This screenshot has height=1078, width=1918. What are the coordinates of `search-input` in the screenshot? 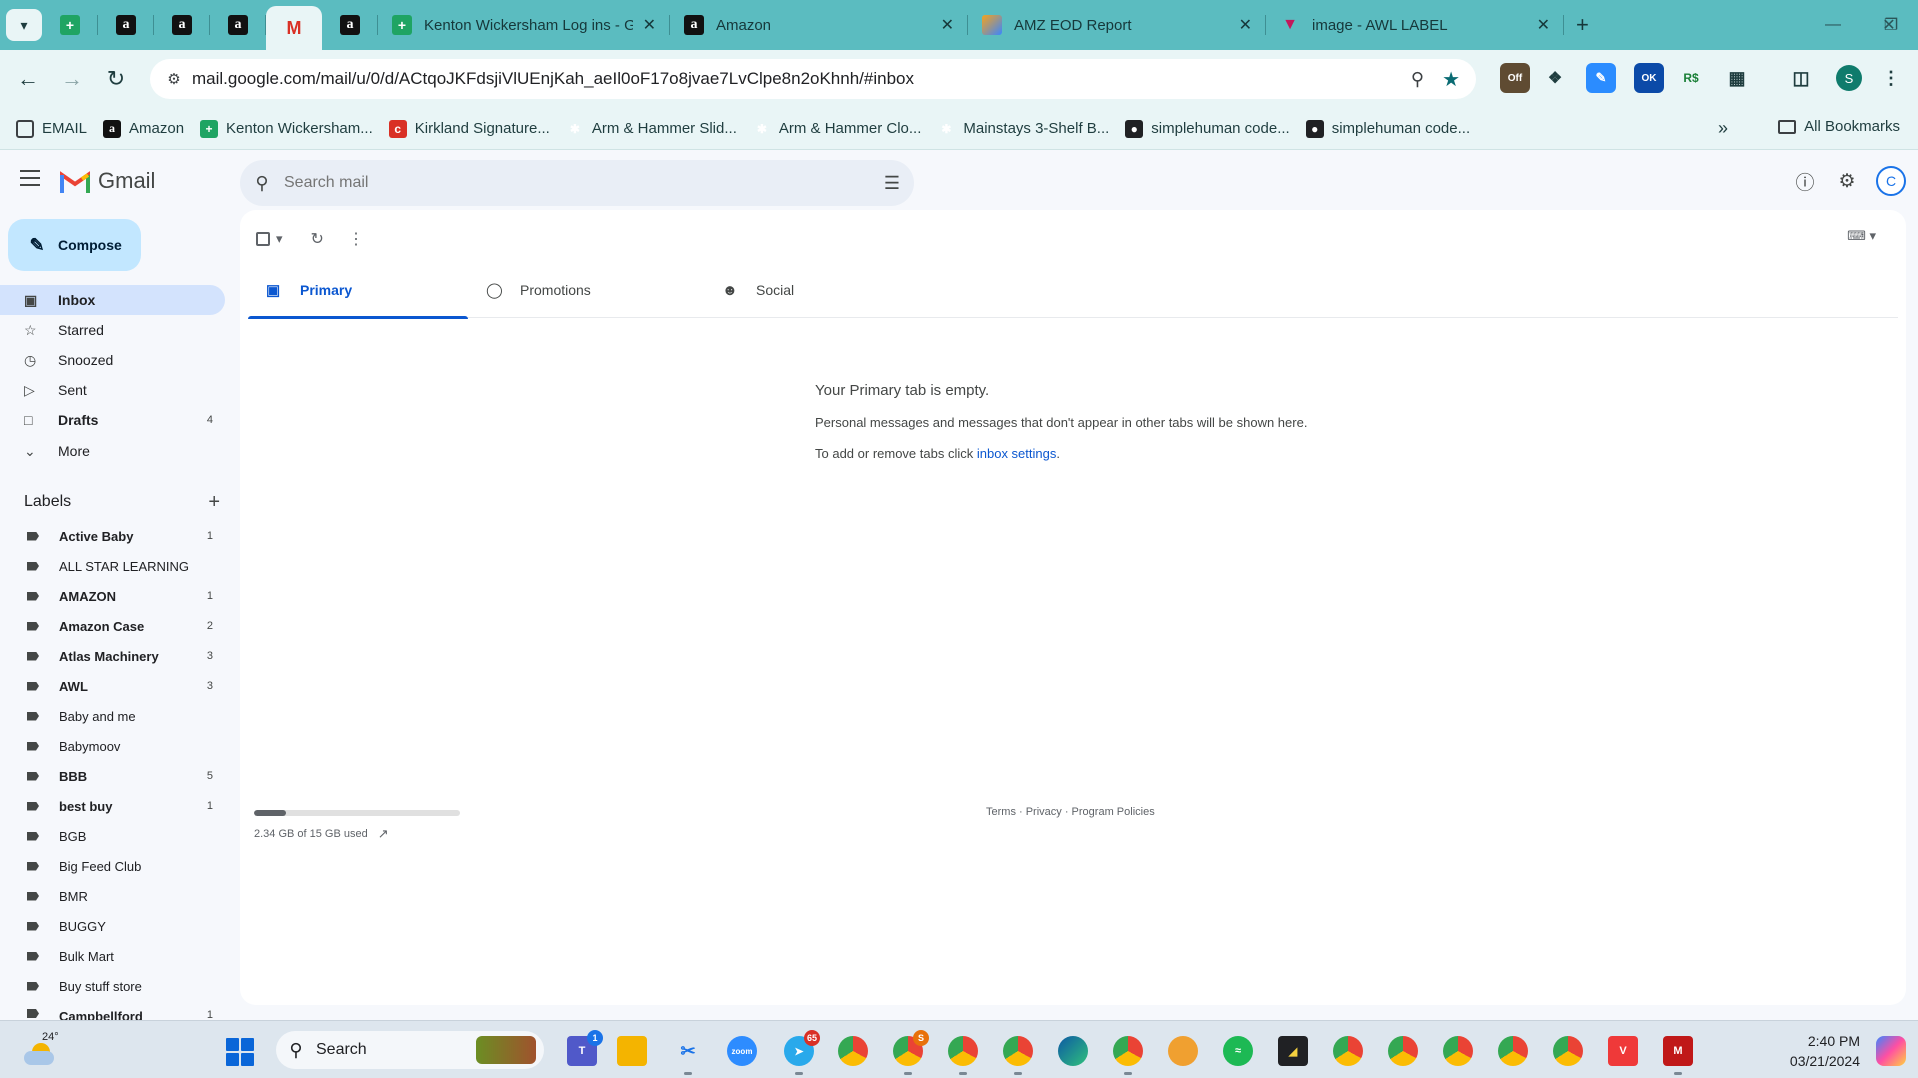 It's located at (584, 183).